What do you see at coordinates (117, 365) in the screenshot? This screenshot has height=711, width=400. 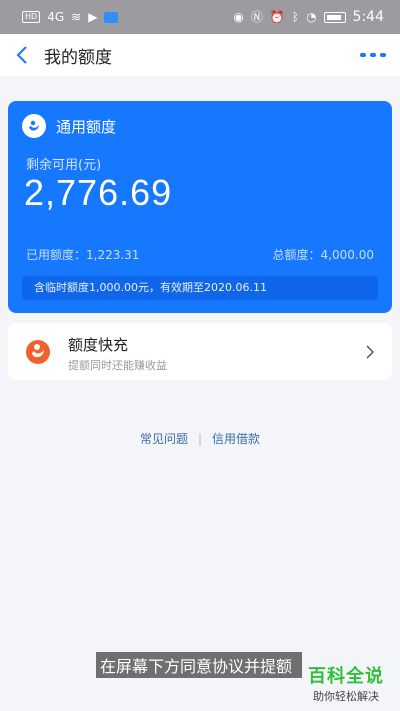 I see `quick-recharge-subtitle: 提额同时还能赚收益` at bounding box center [117, 365].